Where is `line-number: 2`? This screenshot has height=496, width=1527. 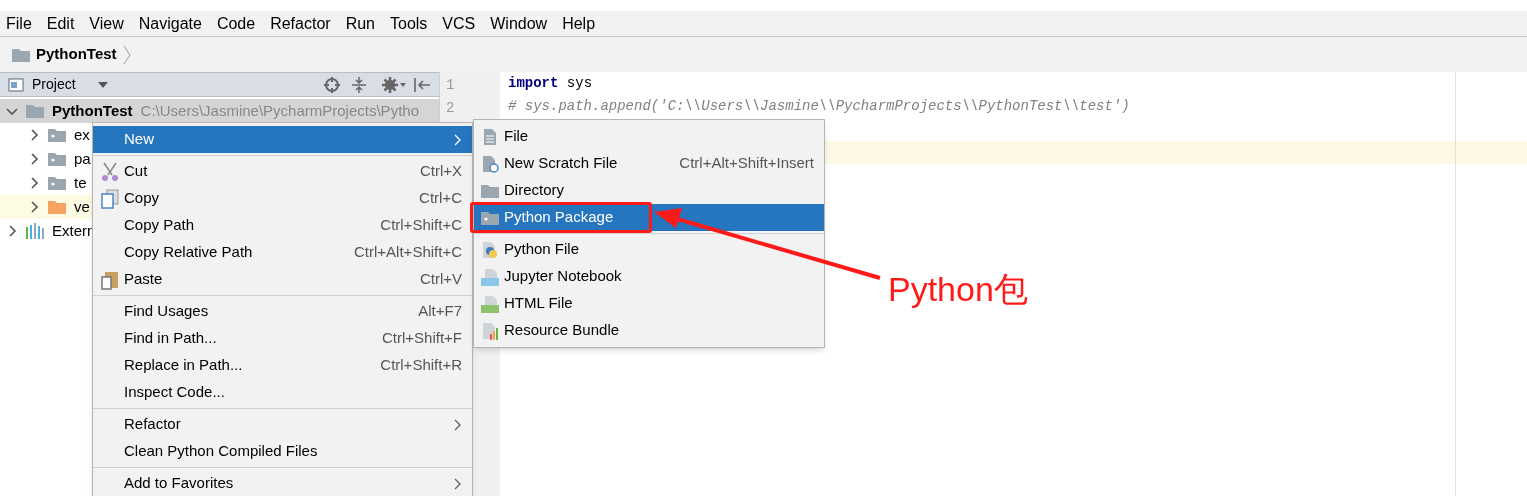
line-number: 2 is located at coordinates (450, 108).